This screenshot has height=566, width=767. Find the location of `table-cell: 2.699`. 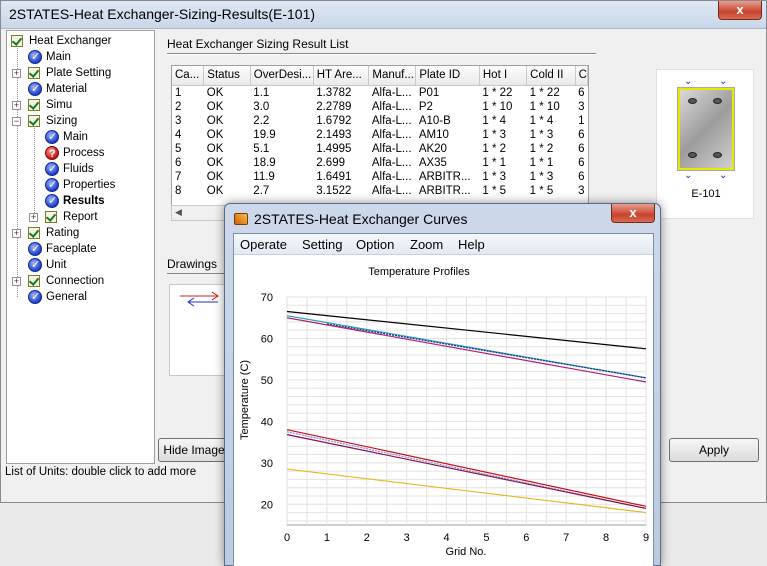

table-cell: 2.699 is located at coordinates (330, 162).